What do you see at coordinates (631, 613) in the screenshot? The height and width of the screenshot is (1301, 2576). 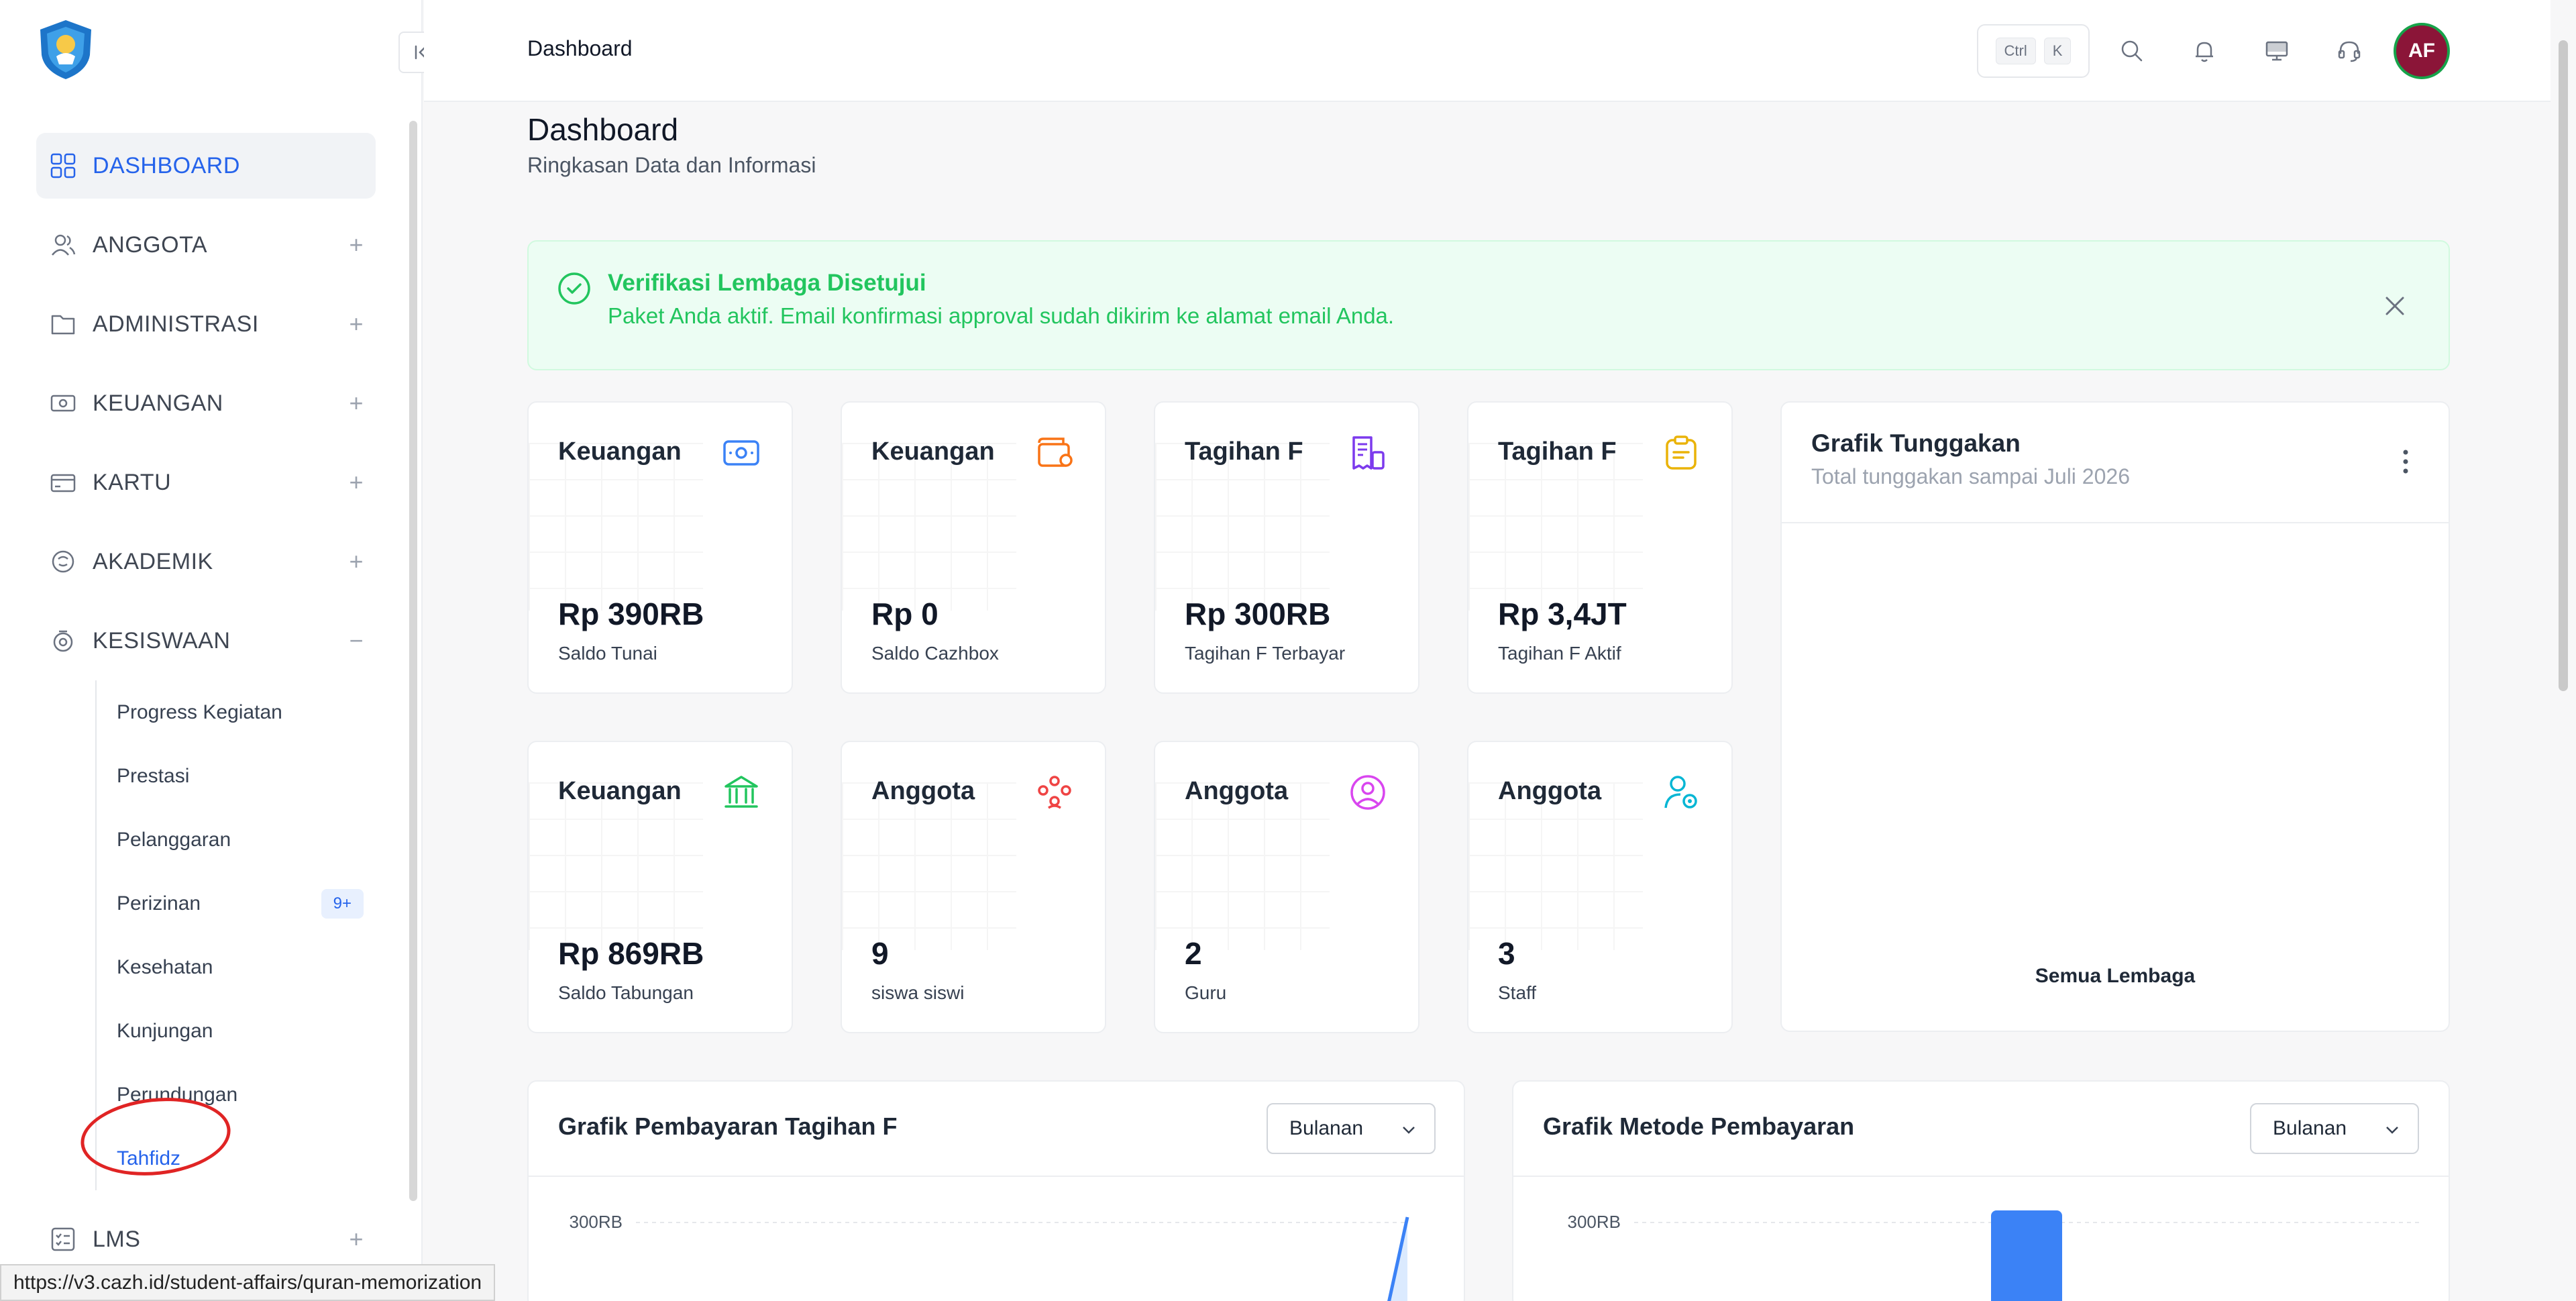 I see `card-value: Rp 390RB` at bounding box center [631, 613].